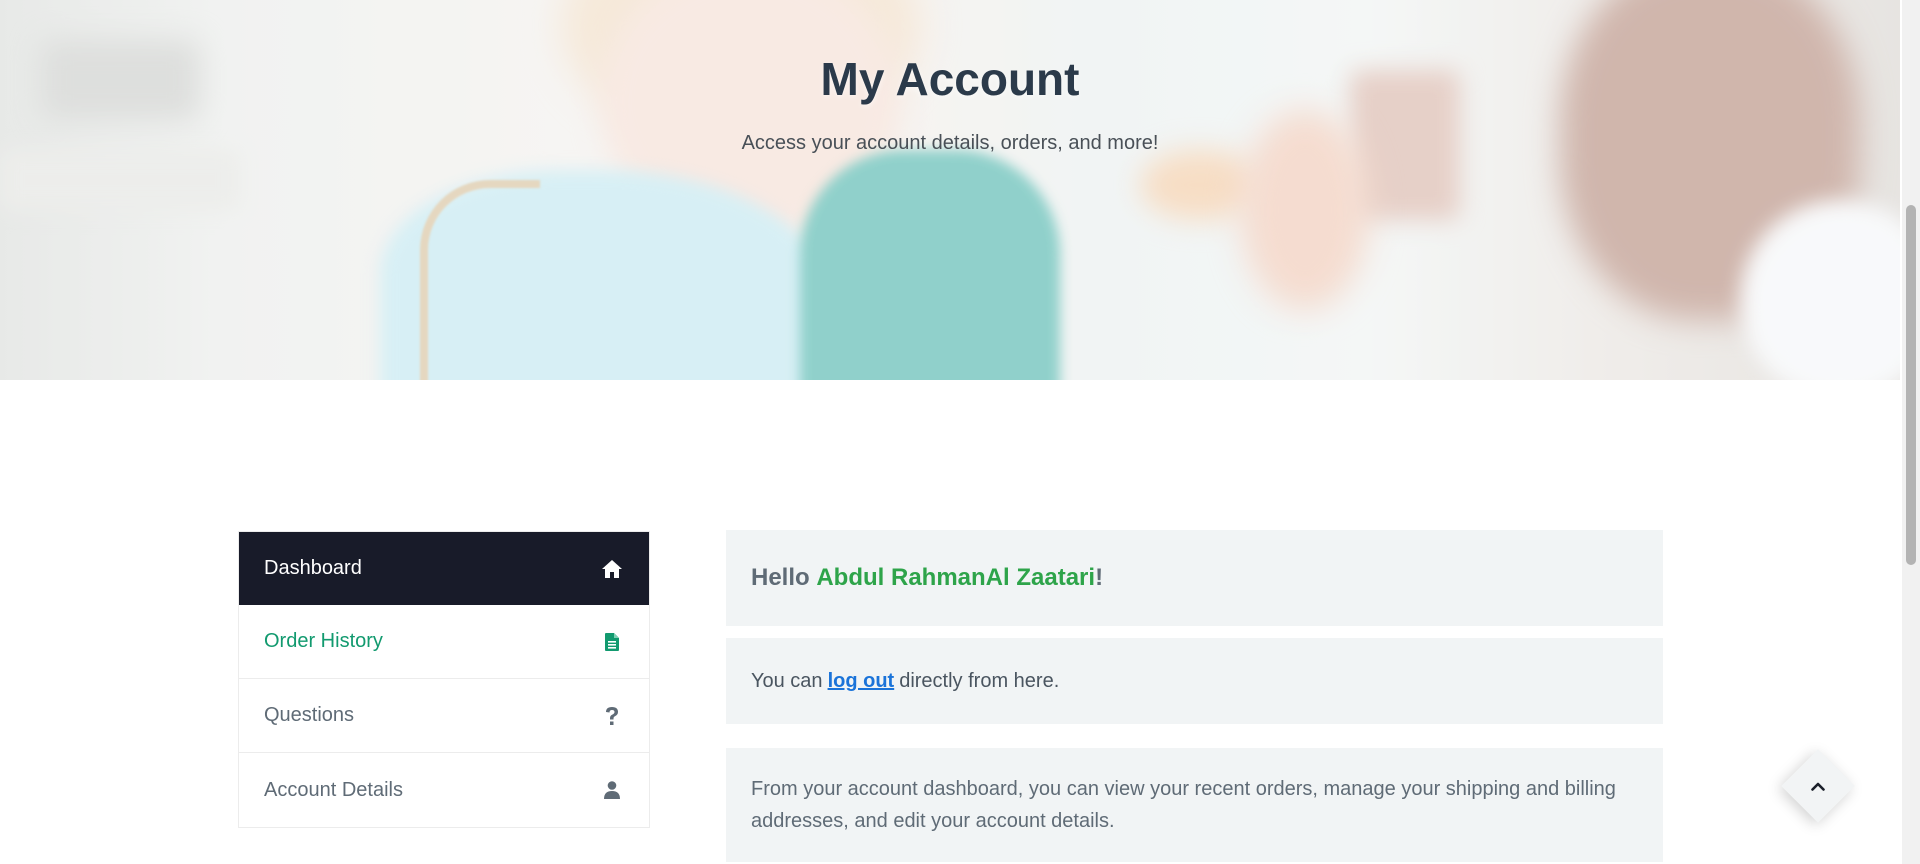 The width and height of the screenshot is (1920, 864). I want to click on sidebar-item-label: Account Details, so click(333, 789).